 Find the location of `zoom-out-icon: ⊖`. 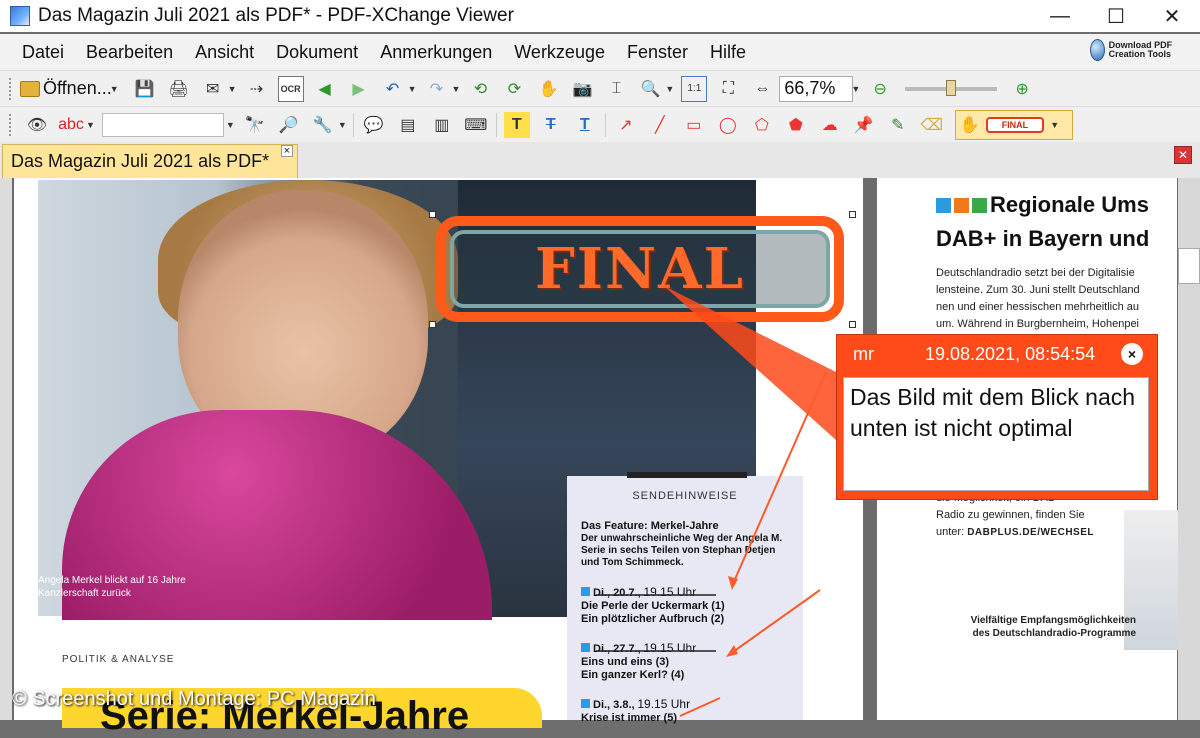

zoom-out-icon: ⊖ is located at coordinates (880, 89).